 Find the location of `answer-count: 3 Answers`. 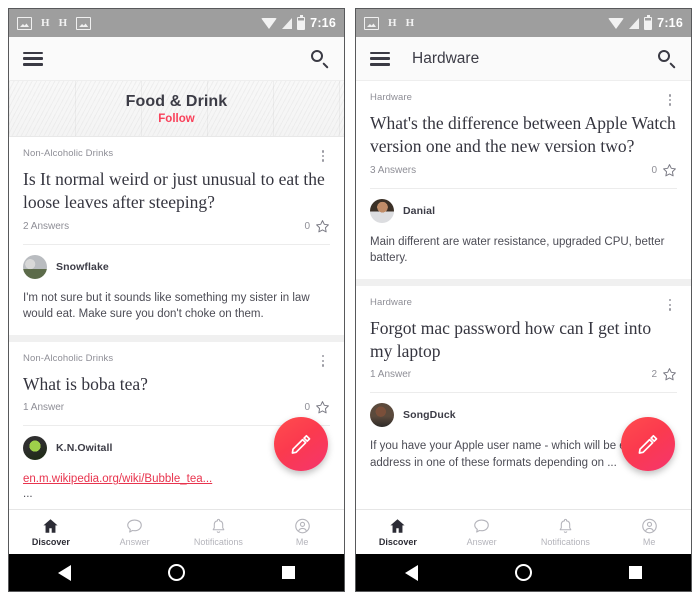

answer-count: 3 Answers is located at coordinates (393, 170).